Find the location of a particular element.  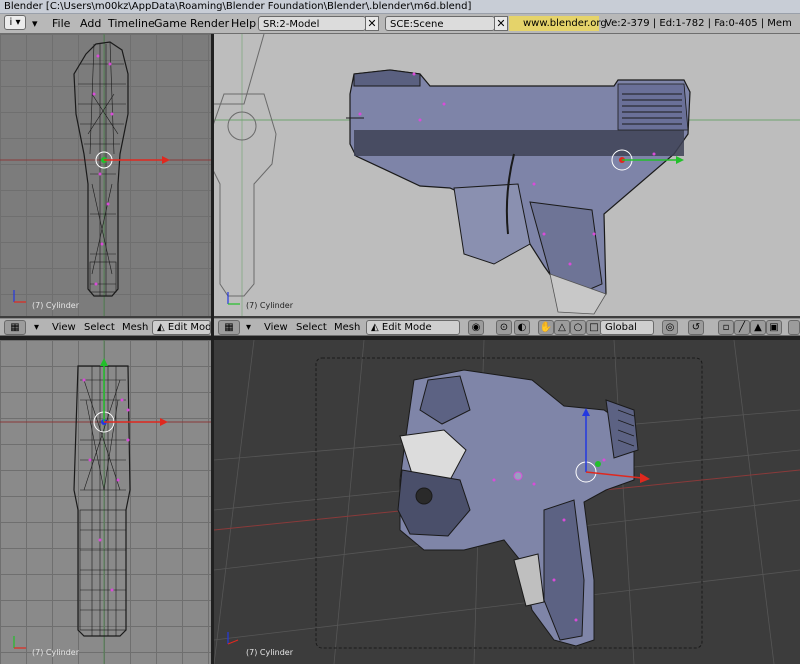

screen-selector: SR:2-Model is located at coordinates (312, 23).